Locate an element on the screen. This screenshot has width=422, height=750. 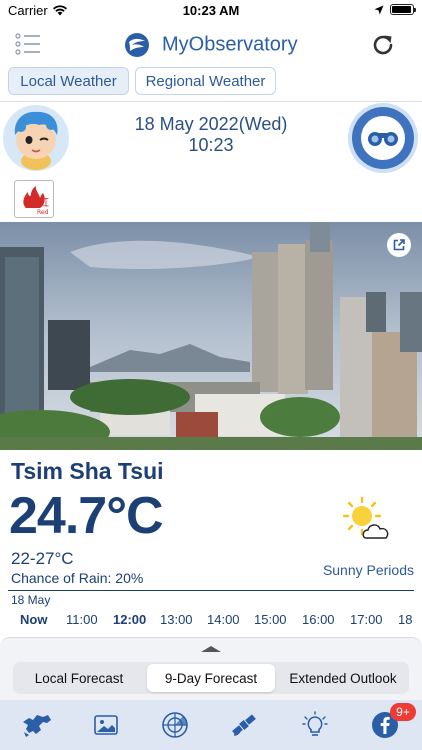
app-title-text: MyObservatory is located at coordinates (229, 44).